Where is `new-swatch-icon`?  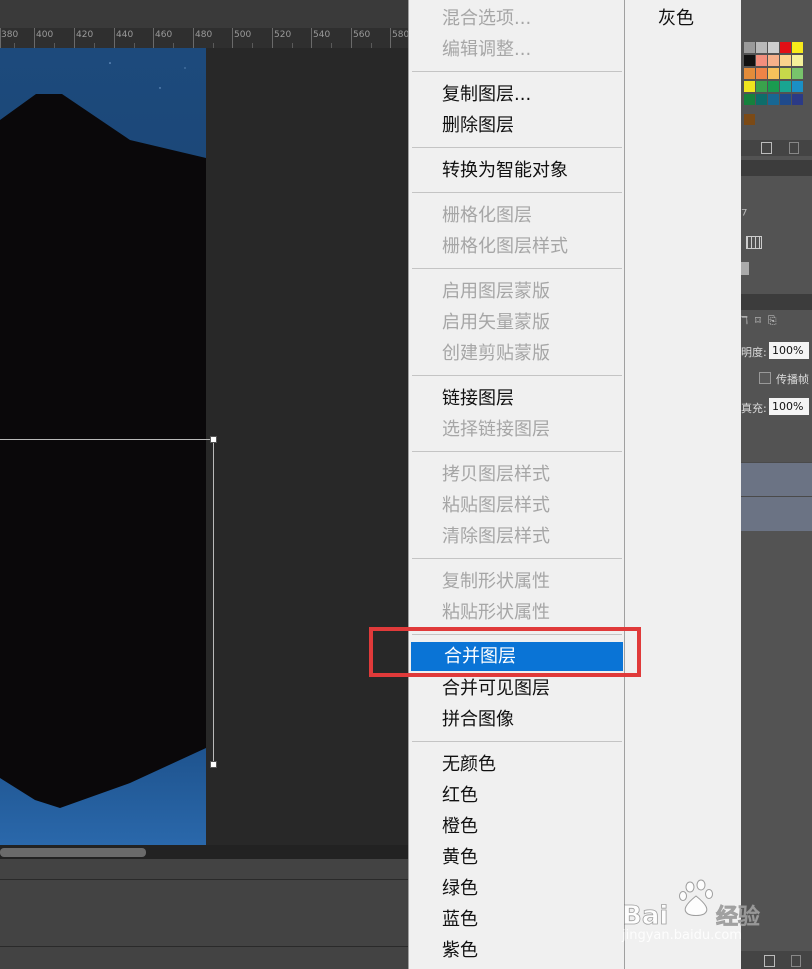
new-swatch-icon is located at coordinates (766, 148).